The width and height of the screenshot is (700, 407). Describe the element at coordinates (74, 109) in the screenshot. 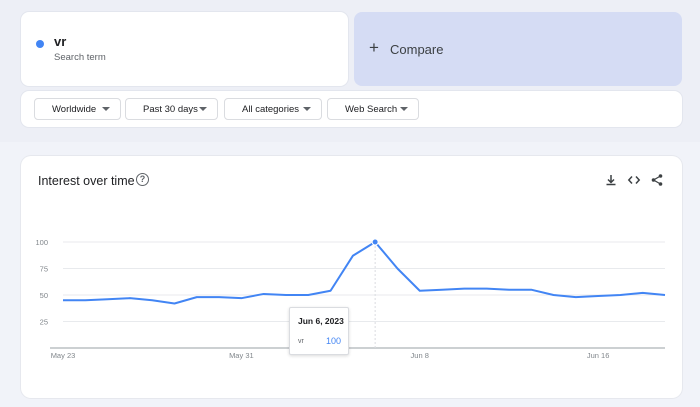

I see `filter-location-label: Worldwide` at that location.